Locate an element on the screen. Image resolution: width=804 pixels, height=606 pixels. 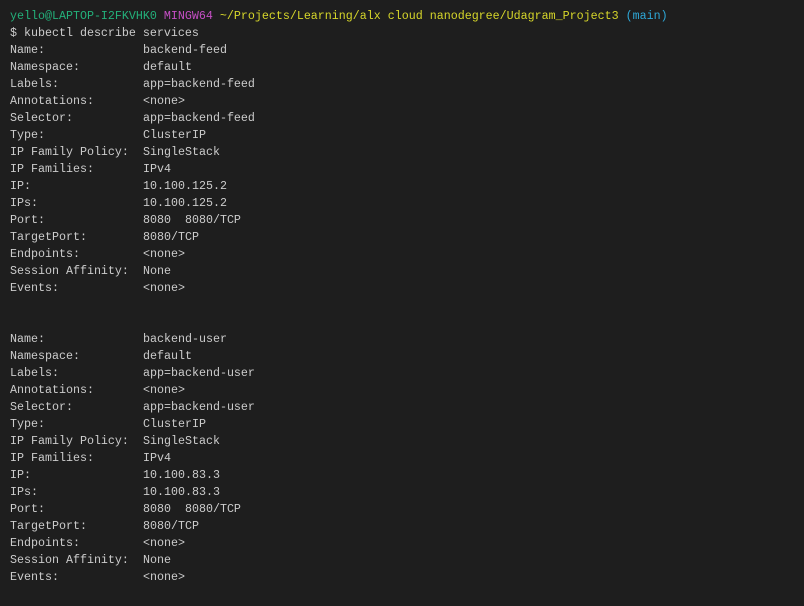
service-field-row: Events: <none> is located at coordinates (339, 577).